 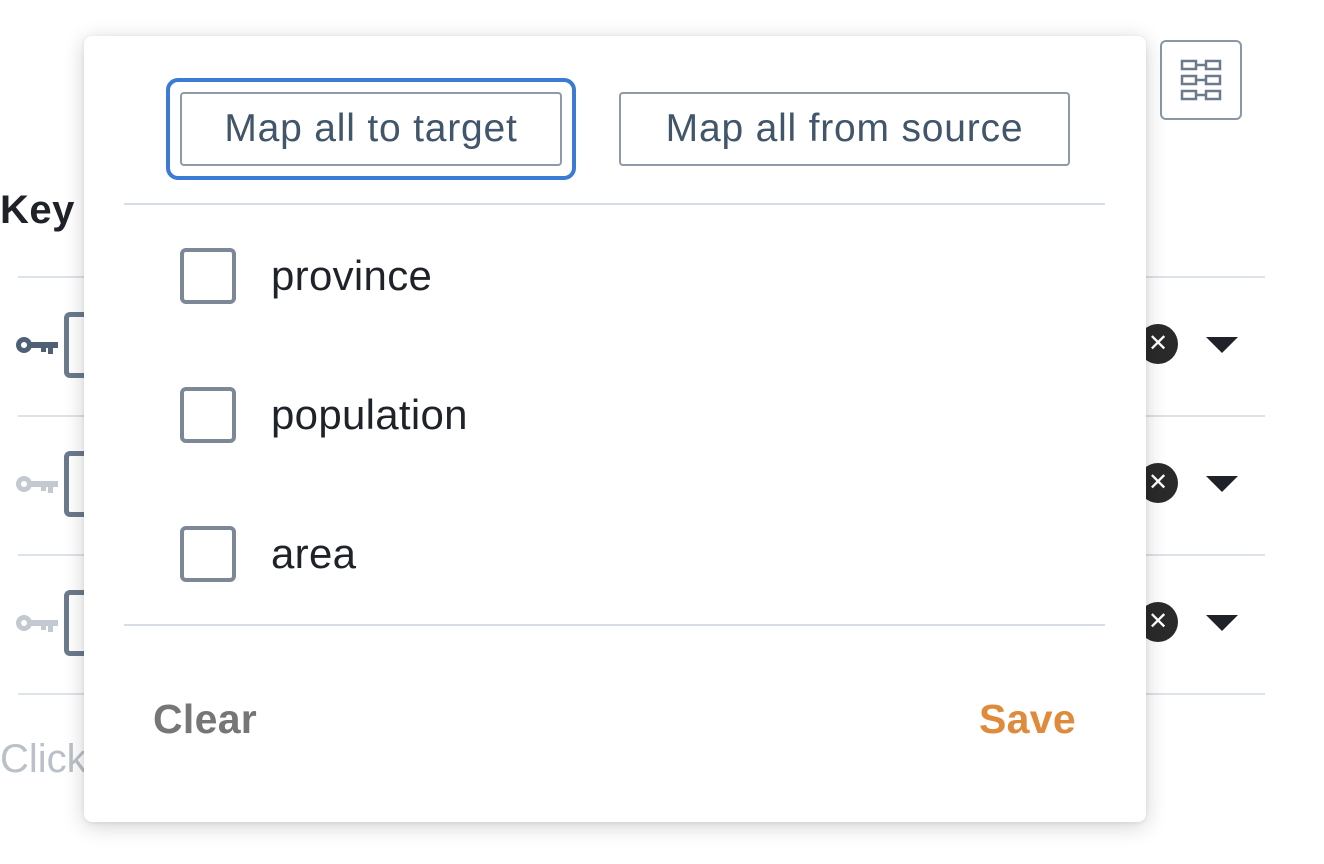 What do you see at coordinates (844, 129) in the screenshot?
I see `map-all-from-source-button: Map all from source` at bounding box center [844, 129].